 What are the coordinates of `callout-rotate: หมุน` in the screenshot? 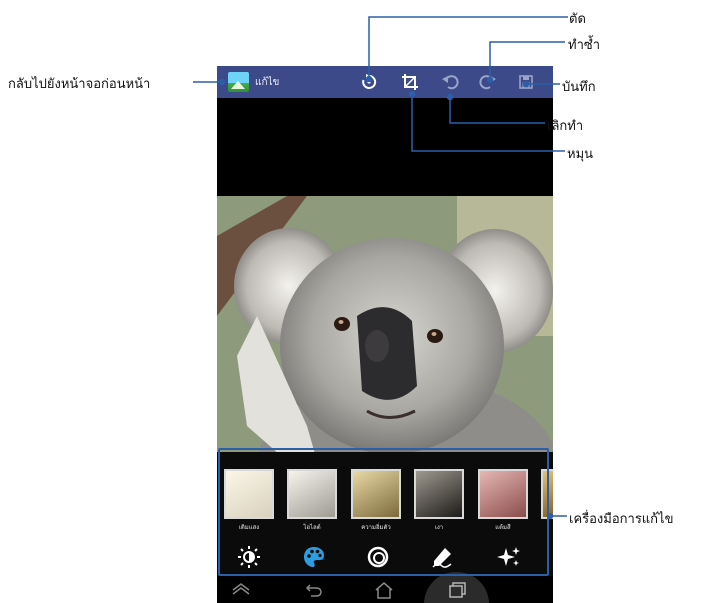 It's located at (580, 154).